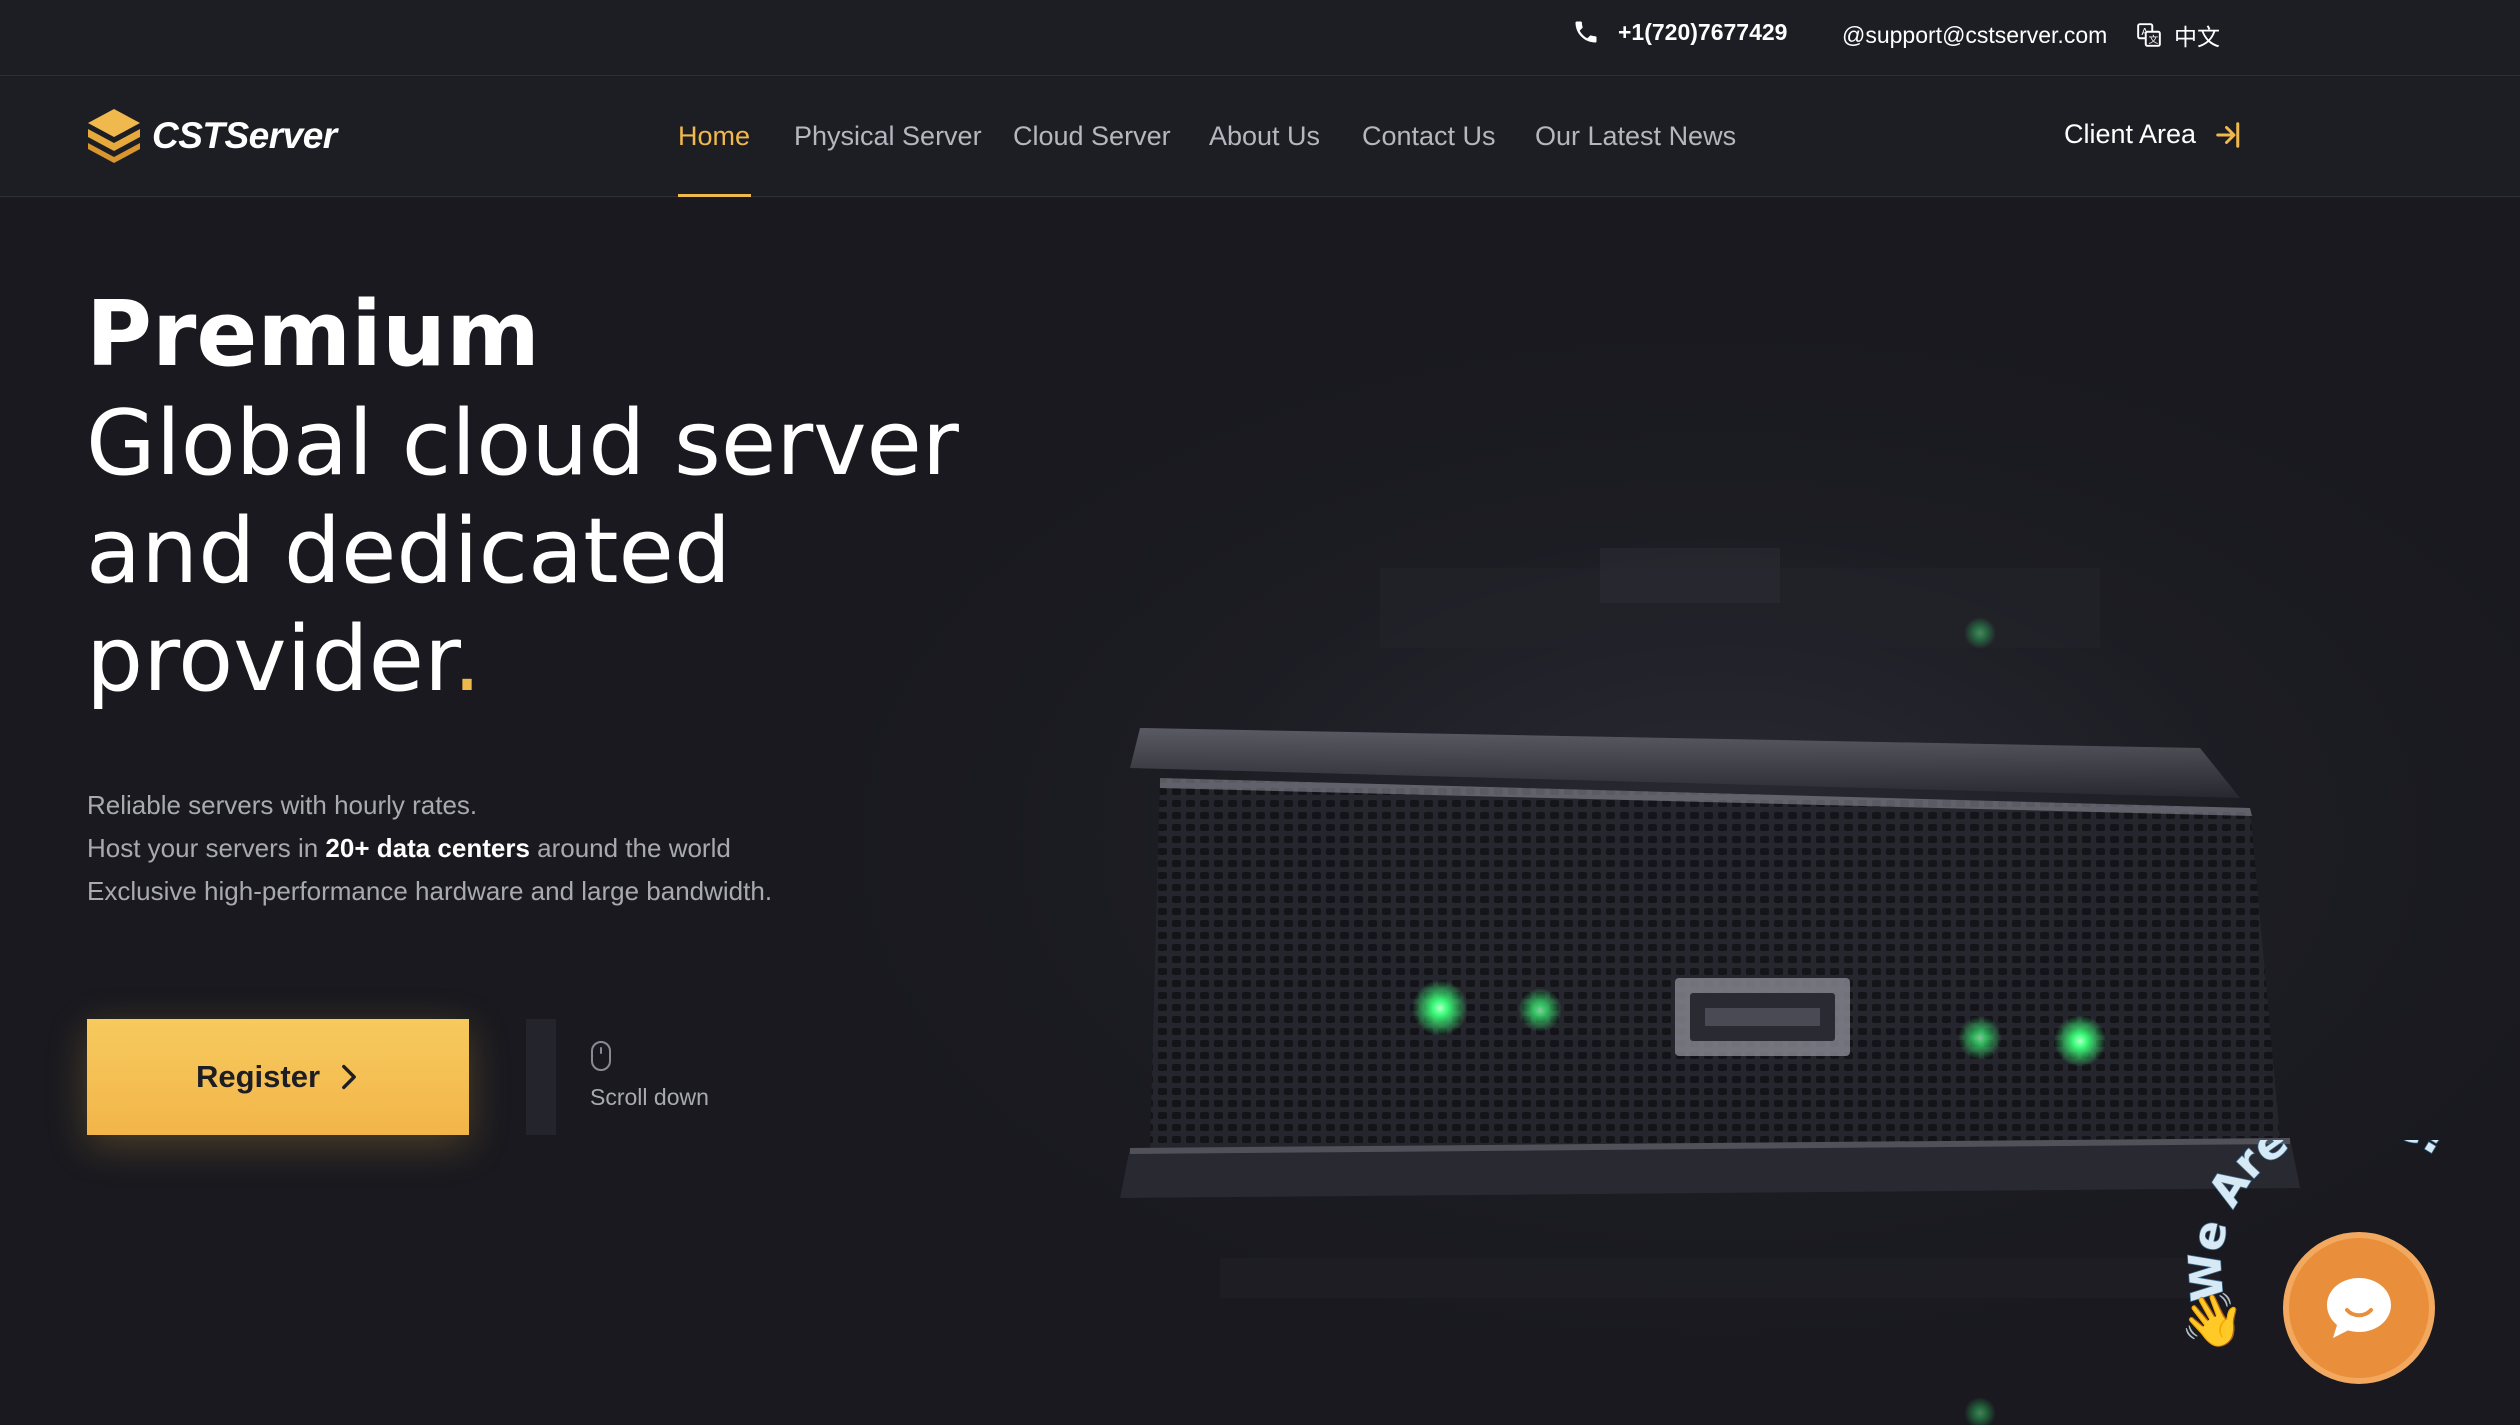 This screenshot has height=1425, width=2520. What do you see at coordinates (2212, 1321) in the screenshot?
I see `waving-hand-icon: 👋` at bounding box center [2212, 1321].